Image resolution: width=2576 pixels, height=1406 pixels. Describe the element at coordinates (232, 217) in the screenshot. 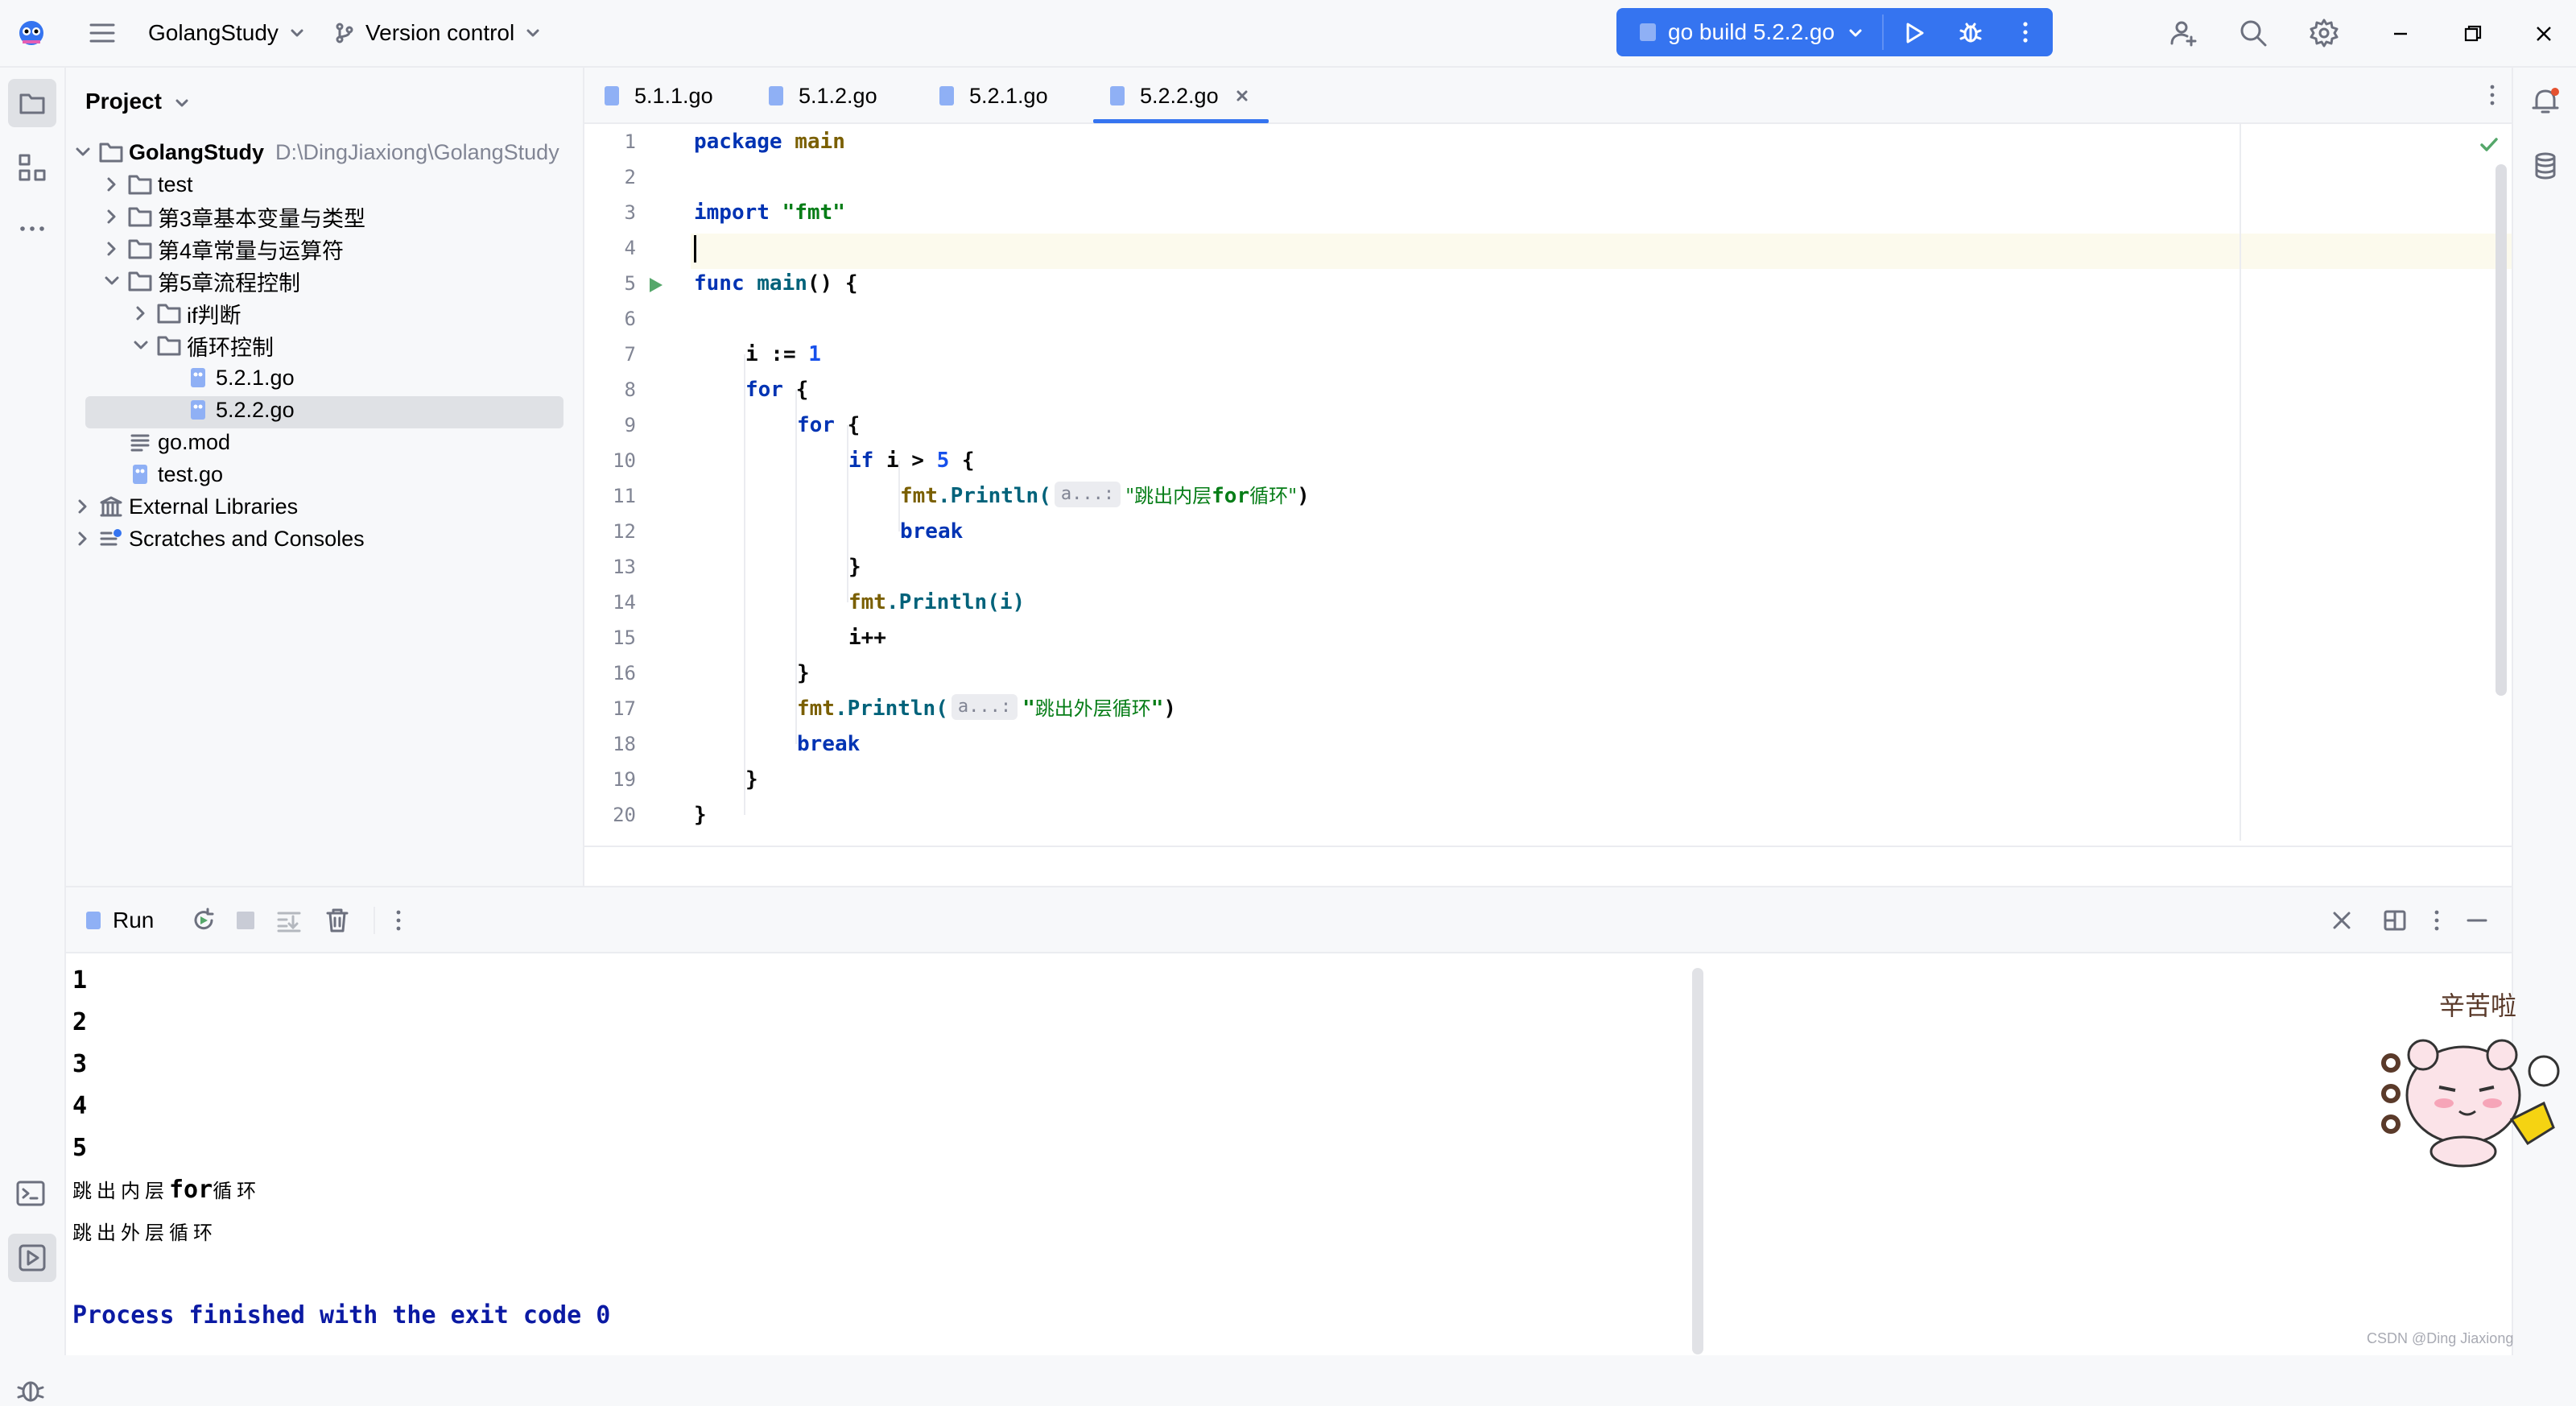

I see `tree-item-chapter3: 第3章基本变量与类型` at that location.